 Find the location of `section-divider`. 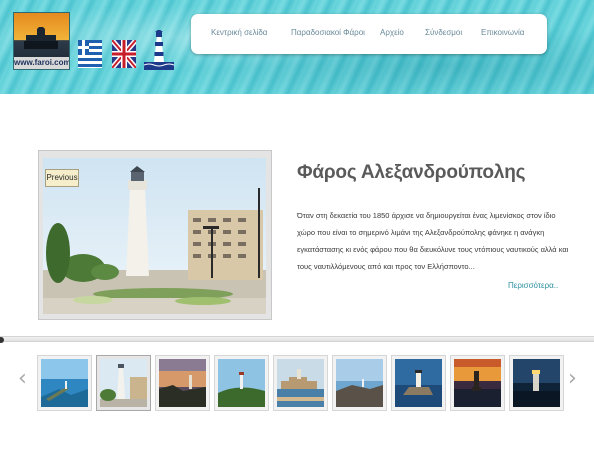

section-divider is located at coordinates (297, 339).